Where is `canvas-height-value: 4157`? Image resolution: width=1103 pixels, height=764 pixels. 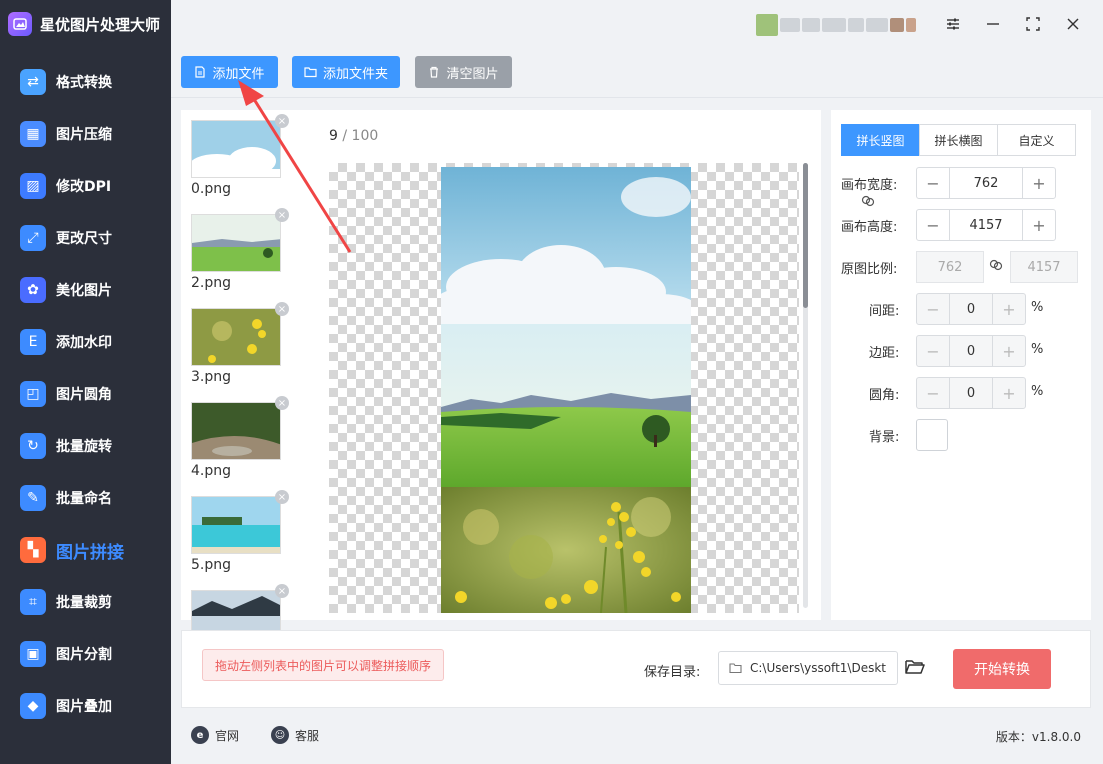
canvas-height-value: 4157 is located at coordinates (986, 225).